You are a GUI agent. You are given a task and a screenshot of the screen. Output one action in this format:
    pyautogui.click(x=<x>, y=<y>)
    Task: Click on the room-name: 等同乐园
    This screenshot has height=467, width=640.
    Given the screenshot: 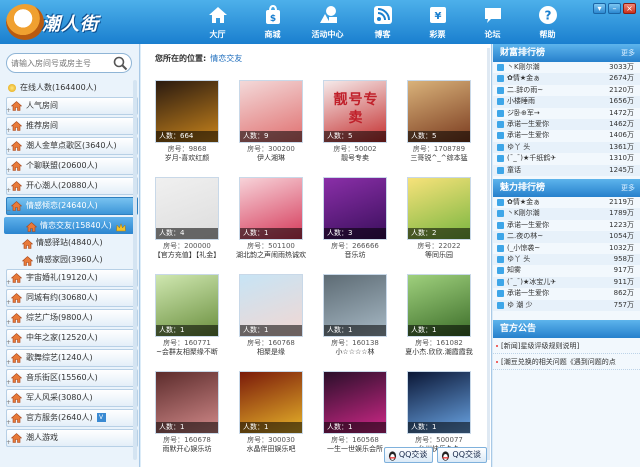 What is the action you would take?
    pyautogui.click(x=439, y=255)
    